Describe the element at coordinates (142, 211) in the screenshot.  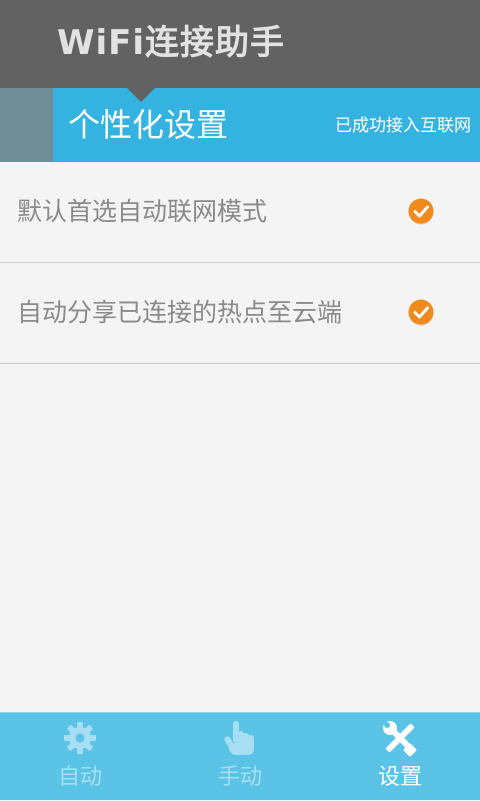
I see `setting-label: 默认首选自动联网模式` at that location.